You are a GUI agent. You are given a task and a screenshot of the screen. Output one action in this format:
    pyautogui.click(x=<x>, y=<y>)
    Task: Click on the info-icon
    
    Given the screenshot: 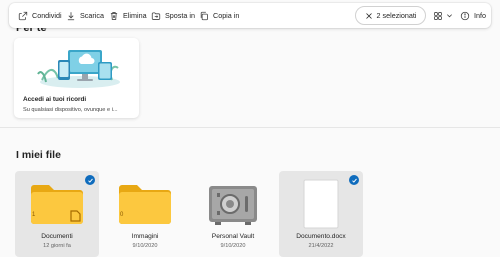 What is the action you would take?
    pyautogui.click(x=465, y=15)
    